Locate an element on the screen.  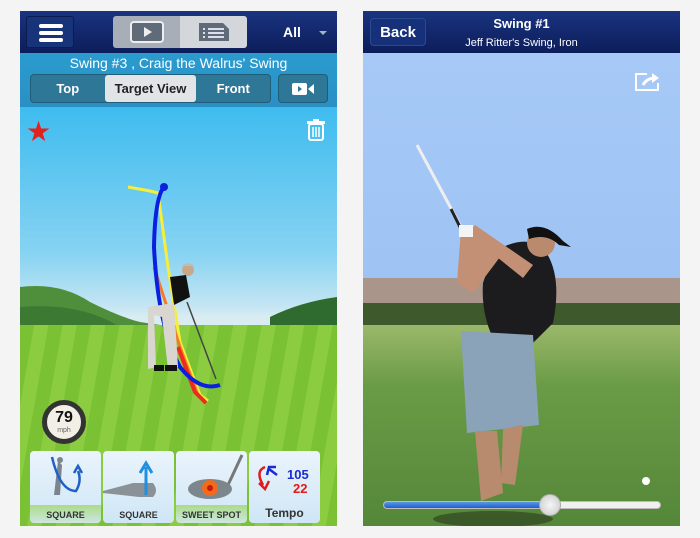
sweet-spot-icon is located at coordinates (216, 476).